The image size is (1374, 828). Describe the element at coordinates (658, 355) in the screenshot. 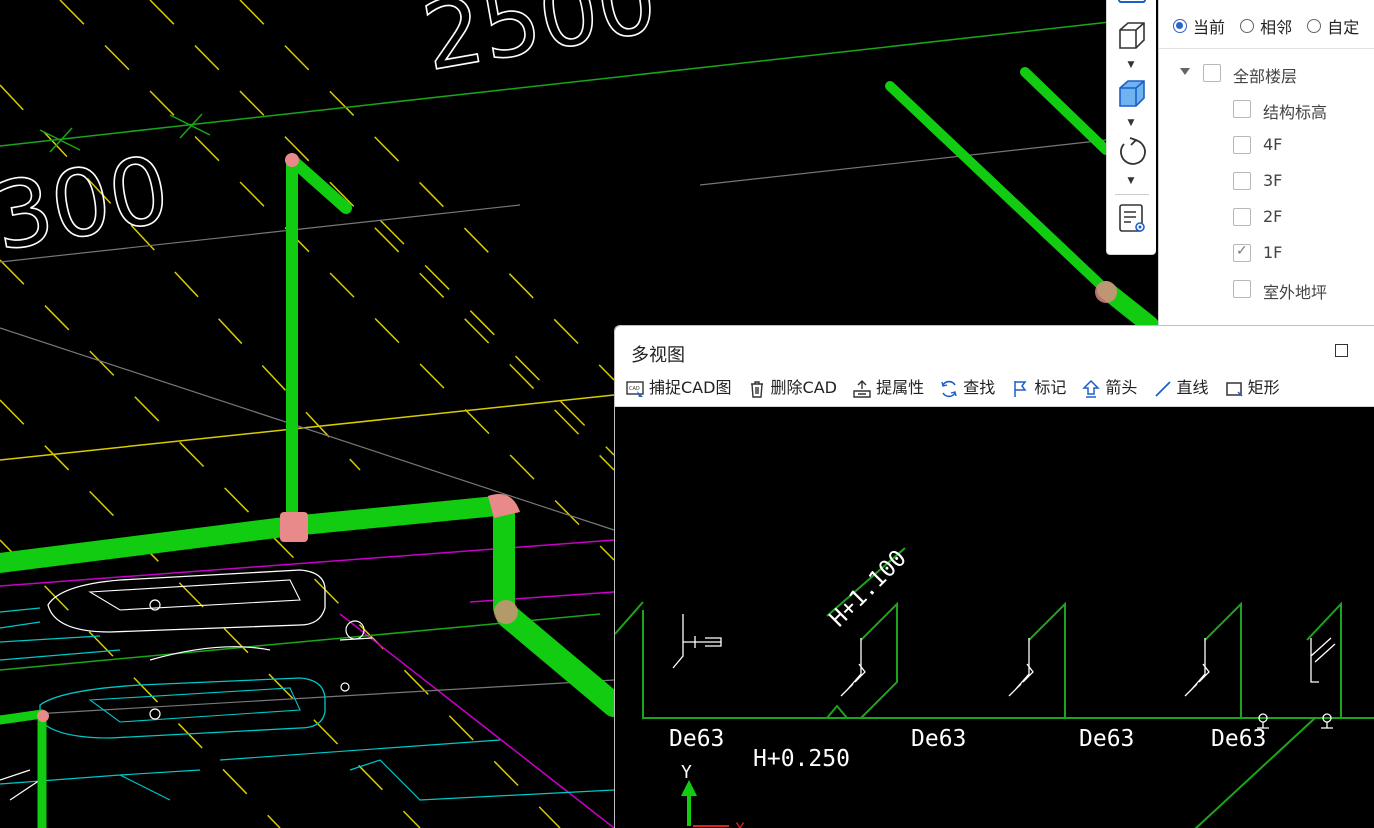

I see `multiview-title: 多视图` at that location.